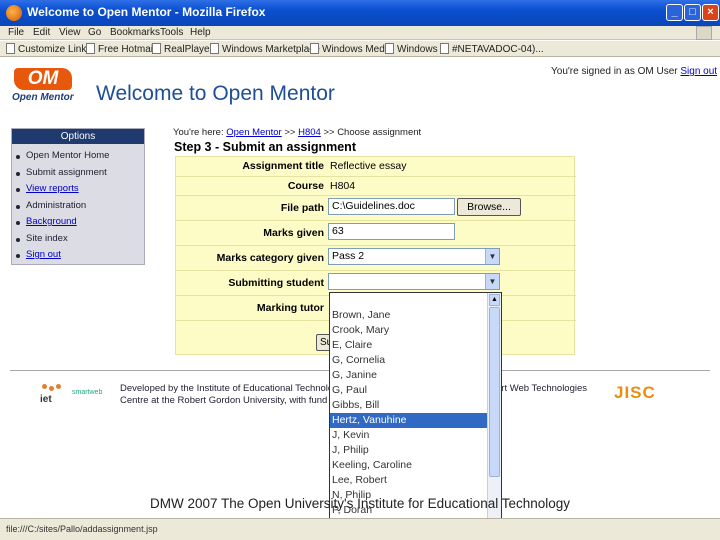 The image size is (720, 540). Describe the element at coordinates (415, 330) in the screenshot. I see `dropdown-option: Crook, Mary` at that location.